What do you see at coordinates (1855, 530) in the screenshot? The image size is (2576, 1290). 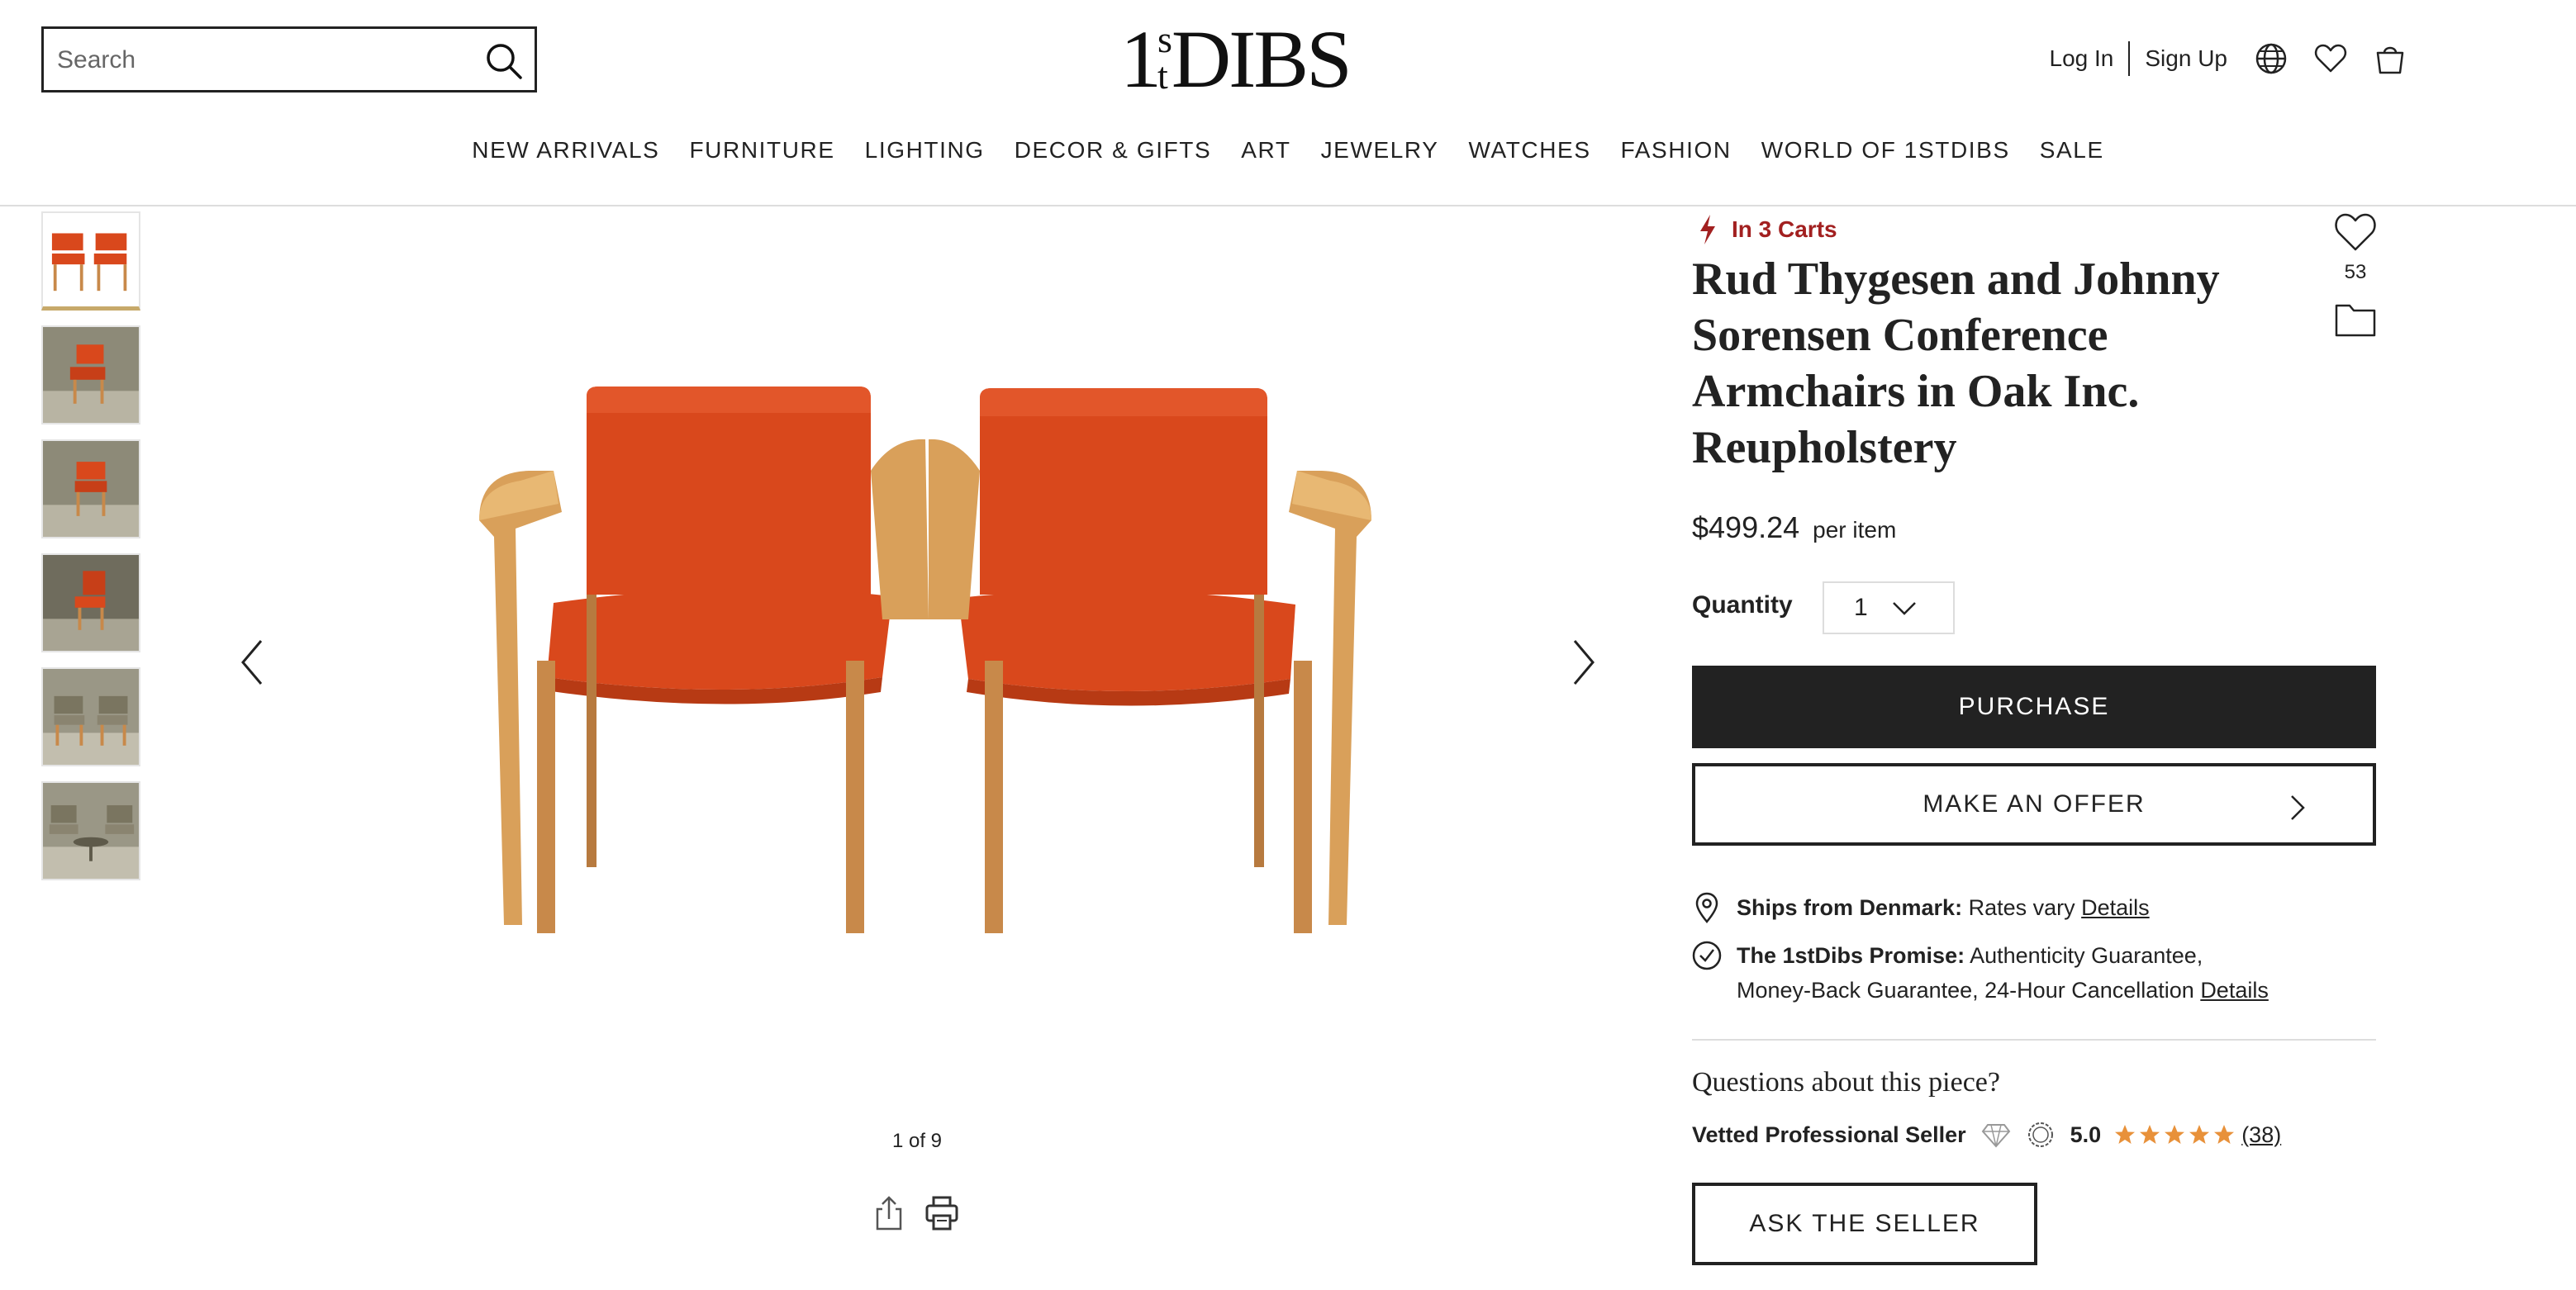 I see `price-unit: per item` at bounding box center [1855, 530].